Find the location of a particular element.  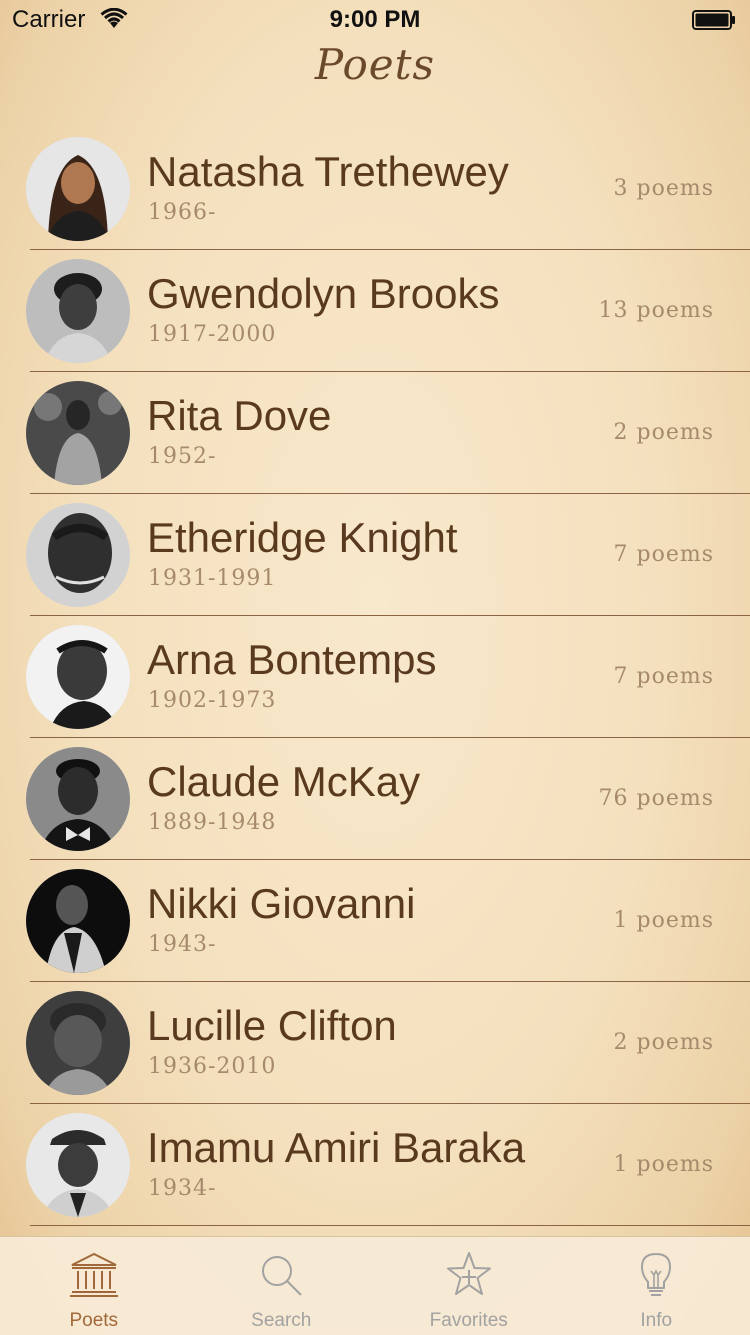

poet-row: Nikki Giovanni 1943- 1 poems is located at coordinates (375, 921).